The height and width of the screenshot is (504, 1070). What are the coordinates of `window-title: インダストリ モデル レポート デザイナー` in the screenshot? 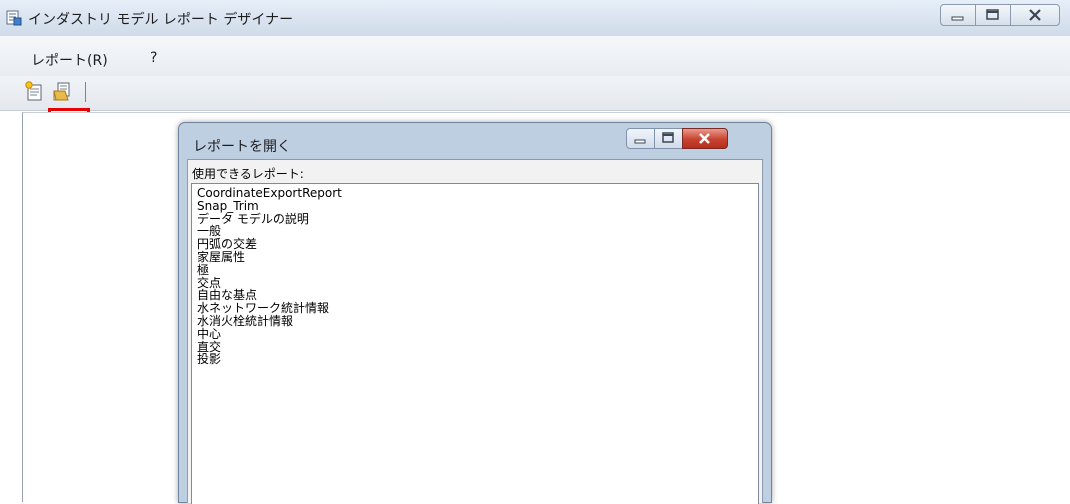 It's located at (161, 20).